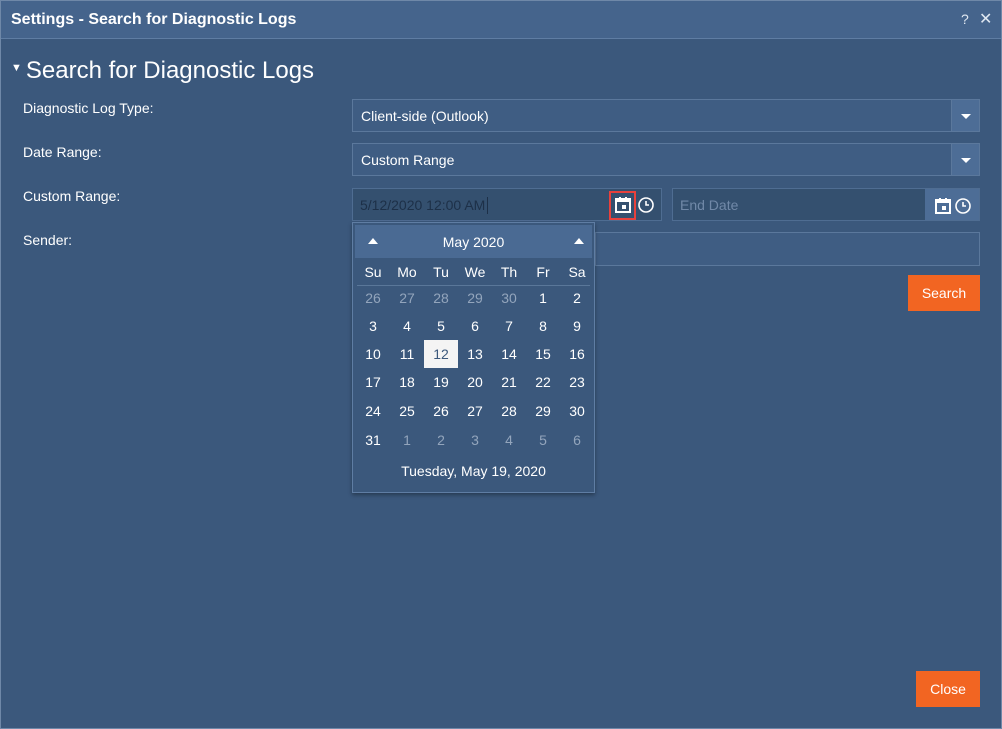 The width and height of the screenshot is (1002, 729). I want to click on calendar-day-other-month: 27, so click(407, 298).